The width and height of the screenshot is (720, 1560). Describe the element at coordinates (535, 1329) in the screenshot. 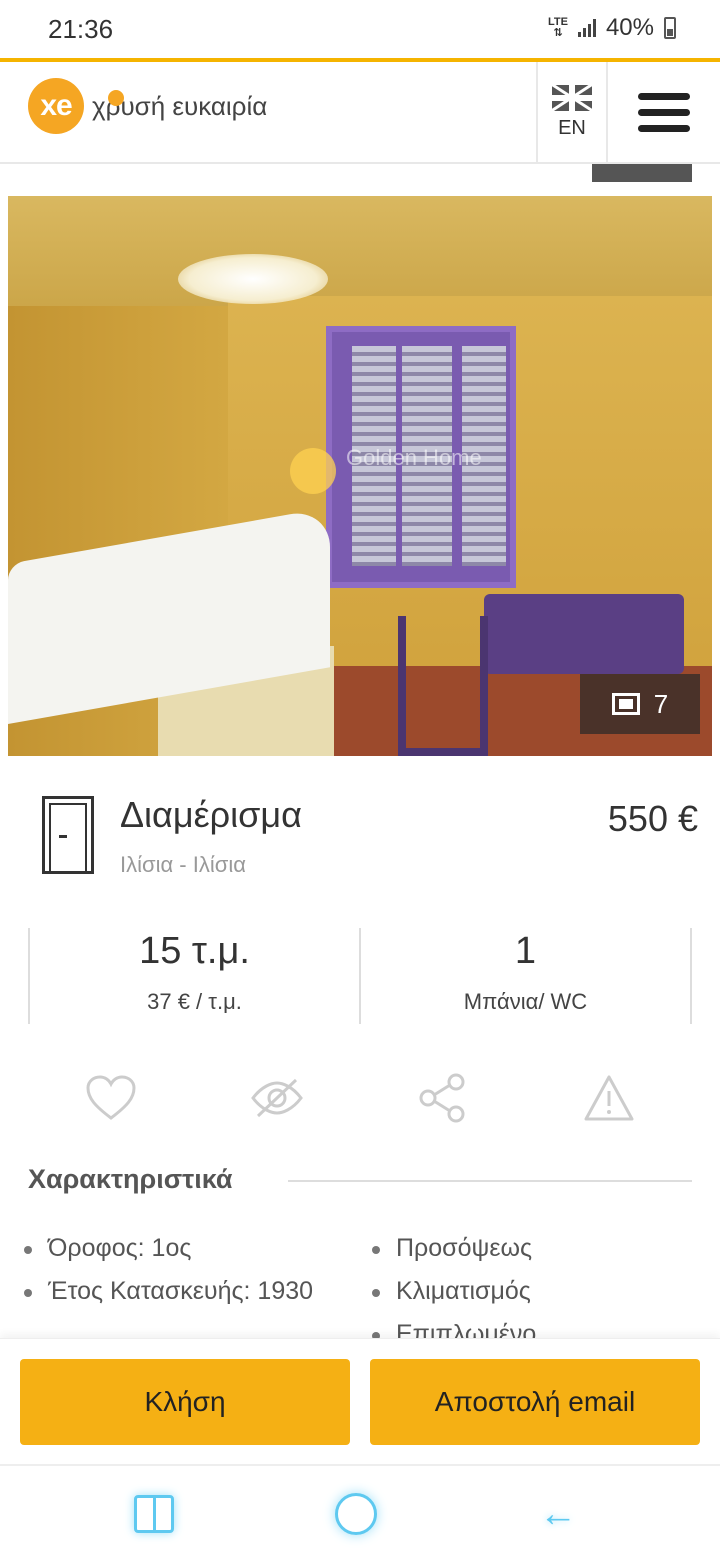

I see `feature-item: Επιπλωμένο` at that location.